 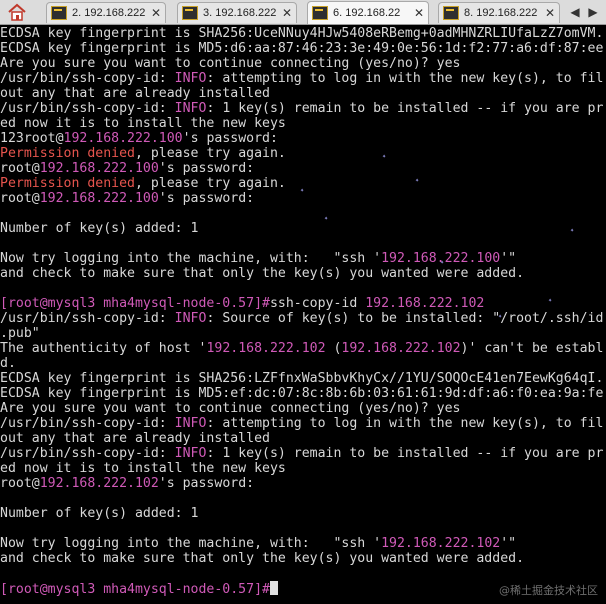 What do you see at coordinates (593, 12) in the screenshot?
I see `scroll-tabs-right-icon: ▶` at bounding box center [593, 12].